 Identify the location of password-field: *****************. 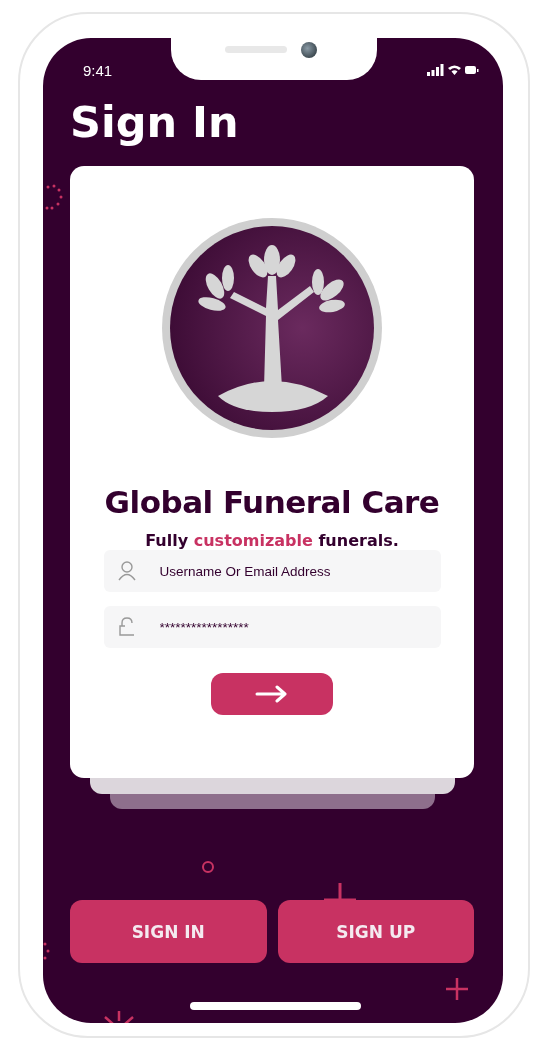
(272, 627).